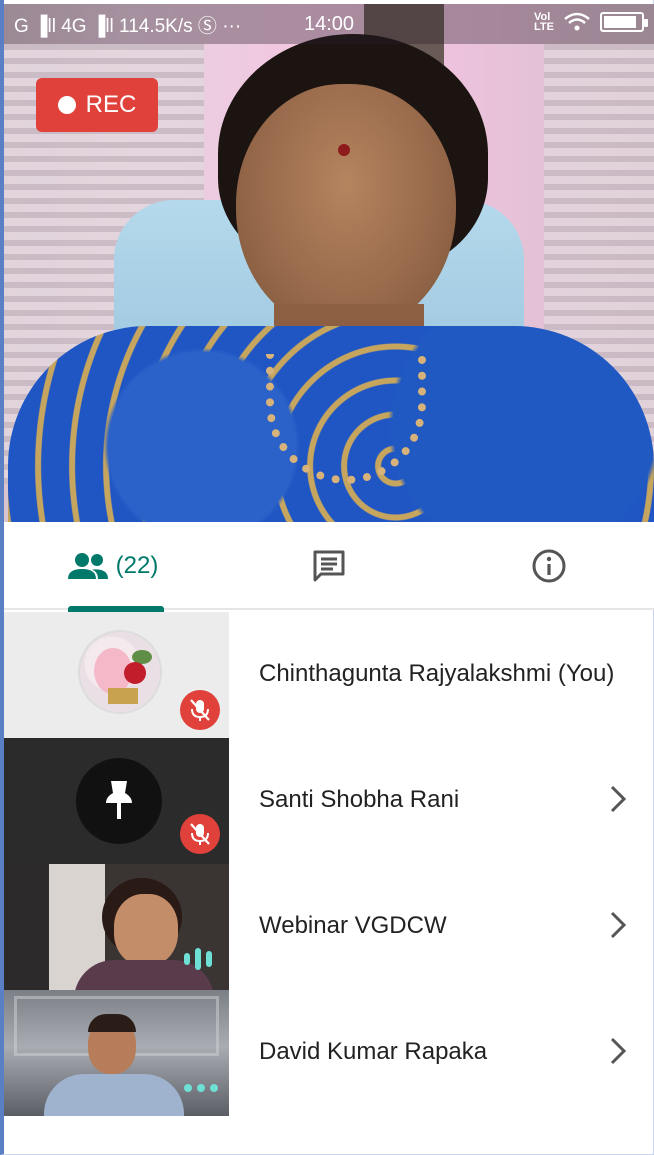  Describe the element at coordinates (346, 209) in the screenshot. I see `speaker-face` at that location.